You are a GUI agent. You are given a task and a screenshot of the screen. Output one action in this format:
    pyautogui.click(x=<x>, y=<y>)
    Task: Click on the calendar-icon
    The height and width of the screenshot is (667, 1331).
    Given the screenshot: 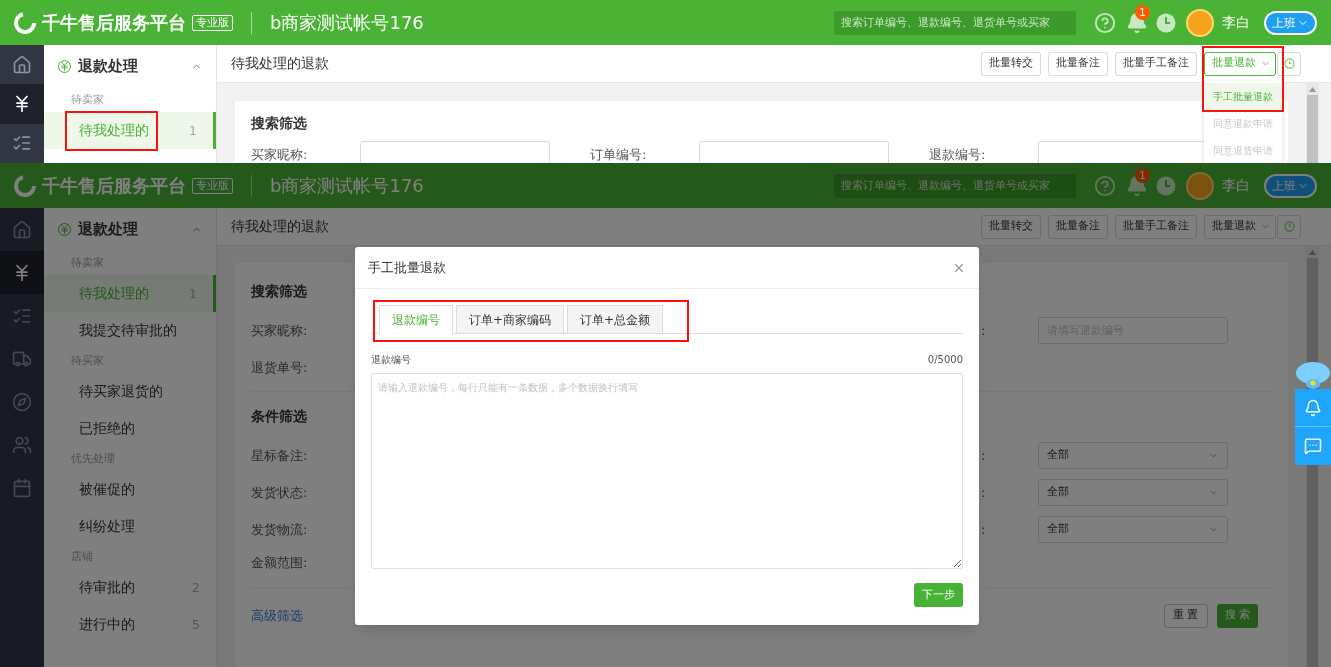 What is the action you would take?
    pyautogui.click(x=22, y=487)
    